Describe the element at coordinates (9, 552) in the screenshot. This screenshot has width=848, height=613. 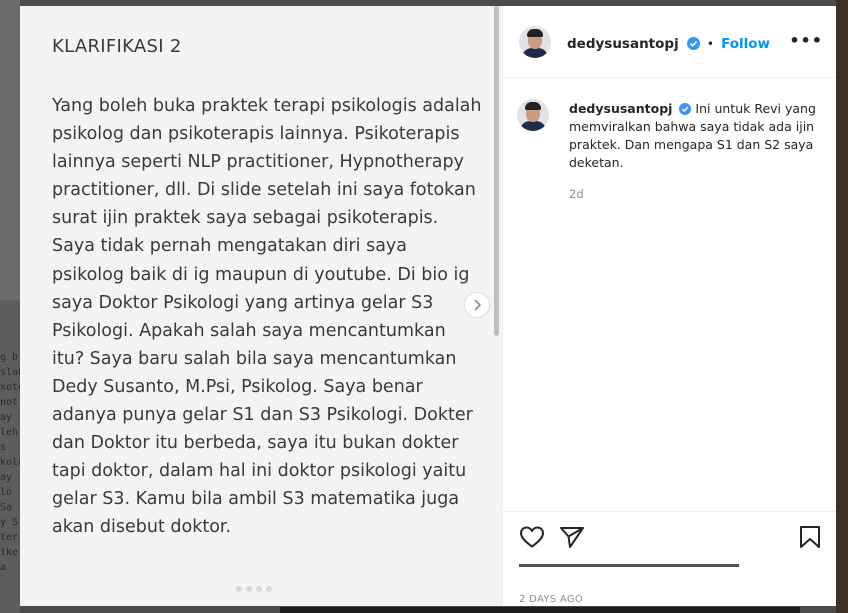
I see `background-text-line: ike` at that location.